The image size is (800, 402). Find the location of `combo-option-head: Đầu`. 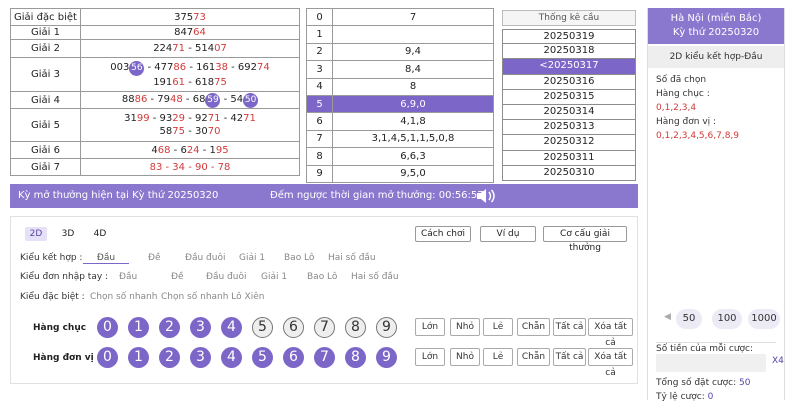

combo-option-head: Đầu is located at coordinates (106, 258).